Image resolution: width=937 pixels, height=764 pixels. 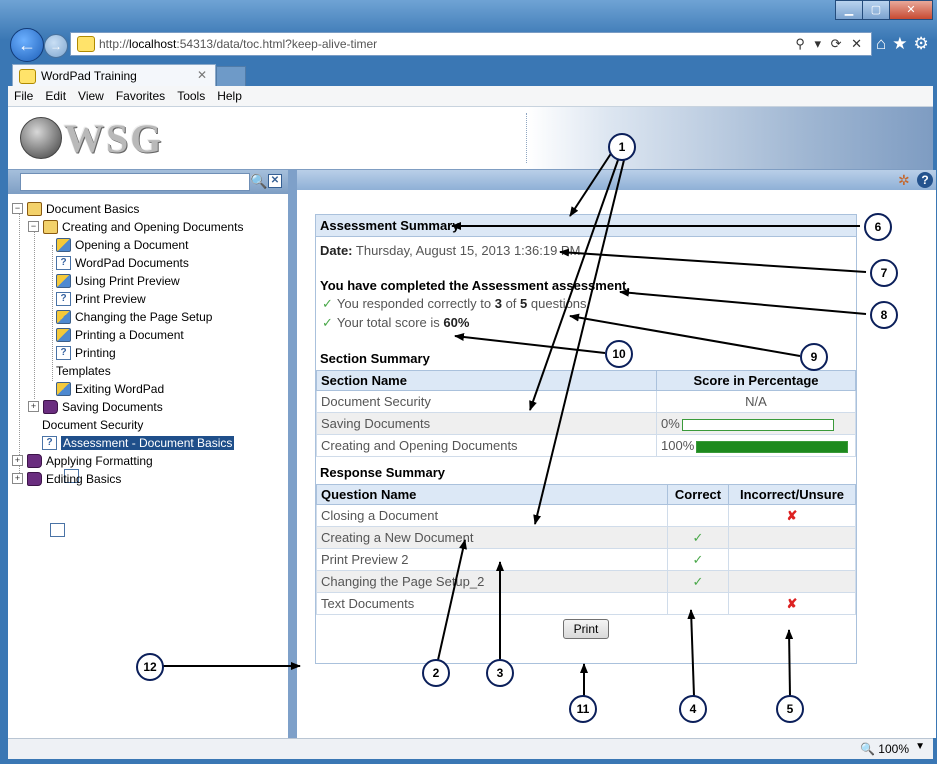 I want to click on tree-item-editing-basics: + Editing Basics, so click(x=66, y=478).